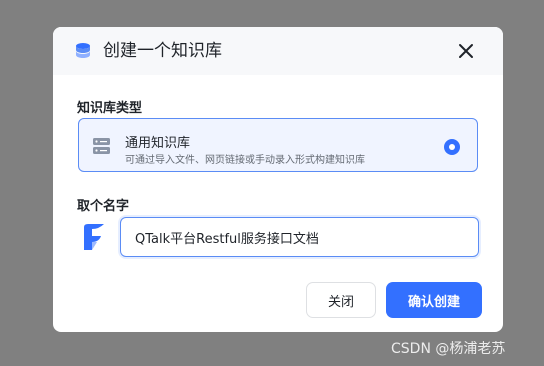 The width and height of the screenshot is (544, 366). I want to click on server-icon, so click(101, 146).